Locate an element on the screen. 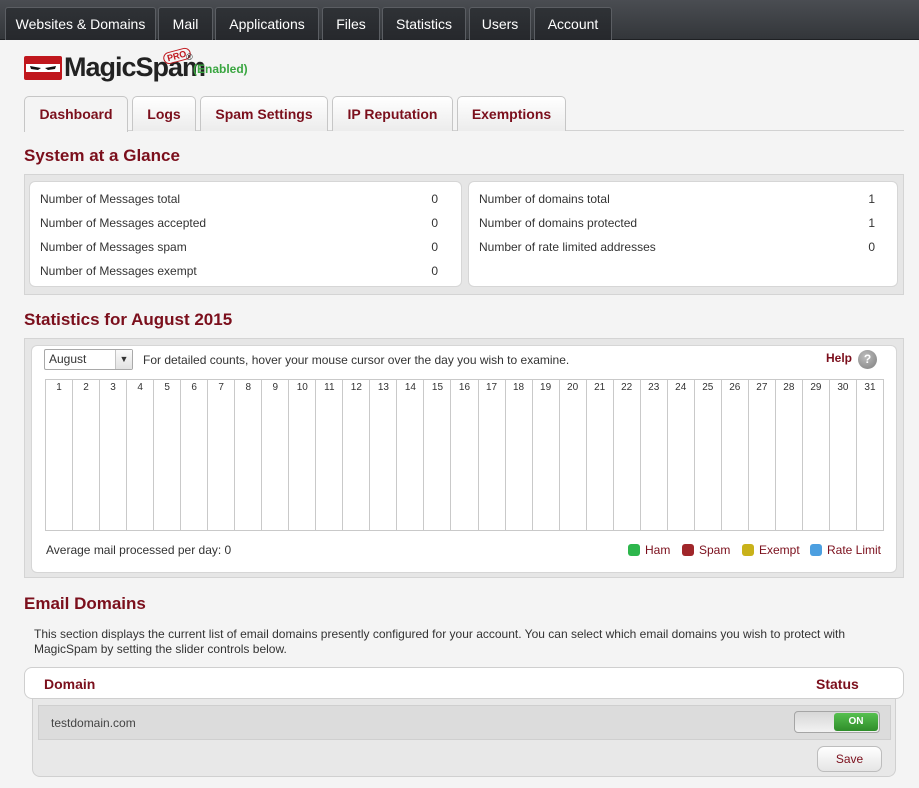 This screenshot has width=919, height=788. calendar-day: 30 is located at coordinates (843, 455).